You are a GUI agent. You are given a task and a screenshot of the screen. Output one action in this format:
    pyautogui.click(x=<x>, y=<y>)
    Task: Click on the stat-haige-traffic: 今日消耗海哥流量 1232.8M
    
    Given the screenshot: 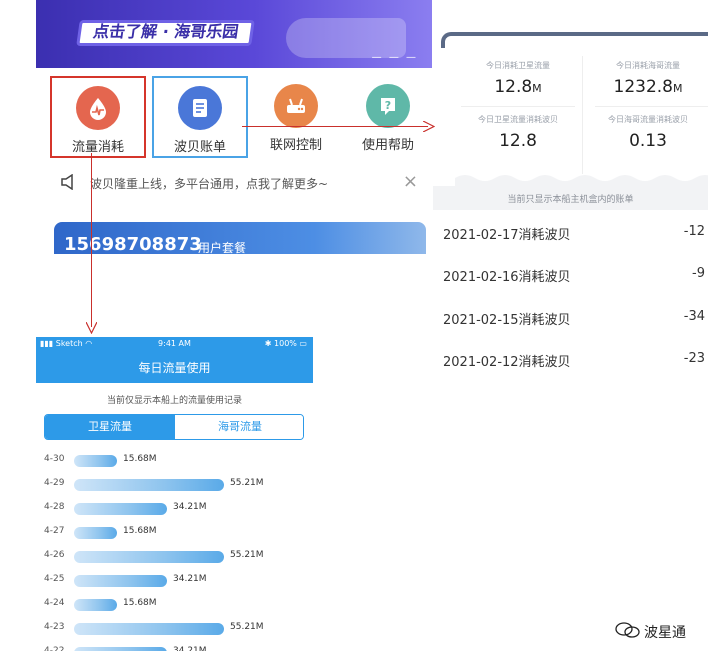 What is the action you would take?
    pyautogui.click(x=646, y=78)
    